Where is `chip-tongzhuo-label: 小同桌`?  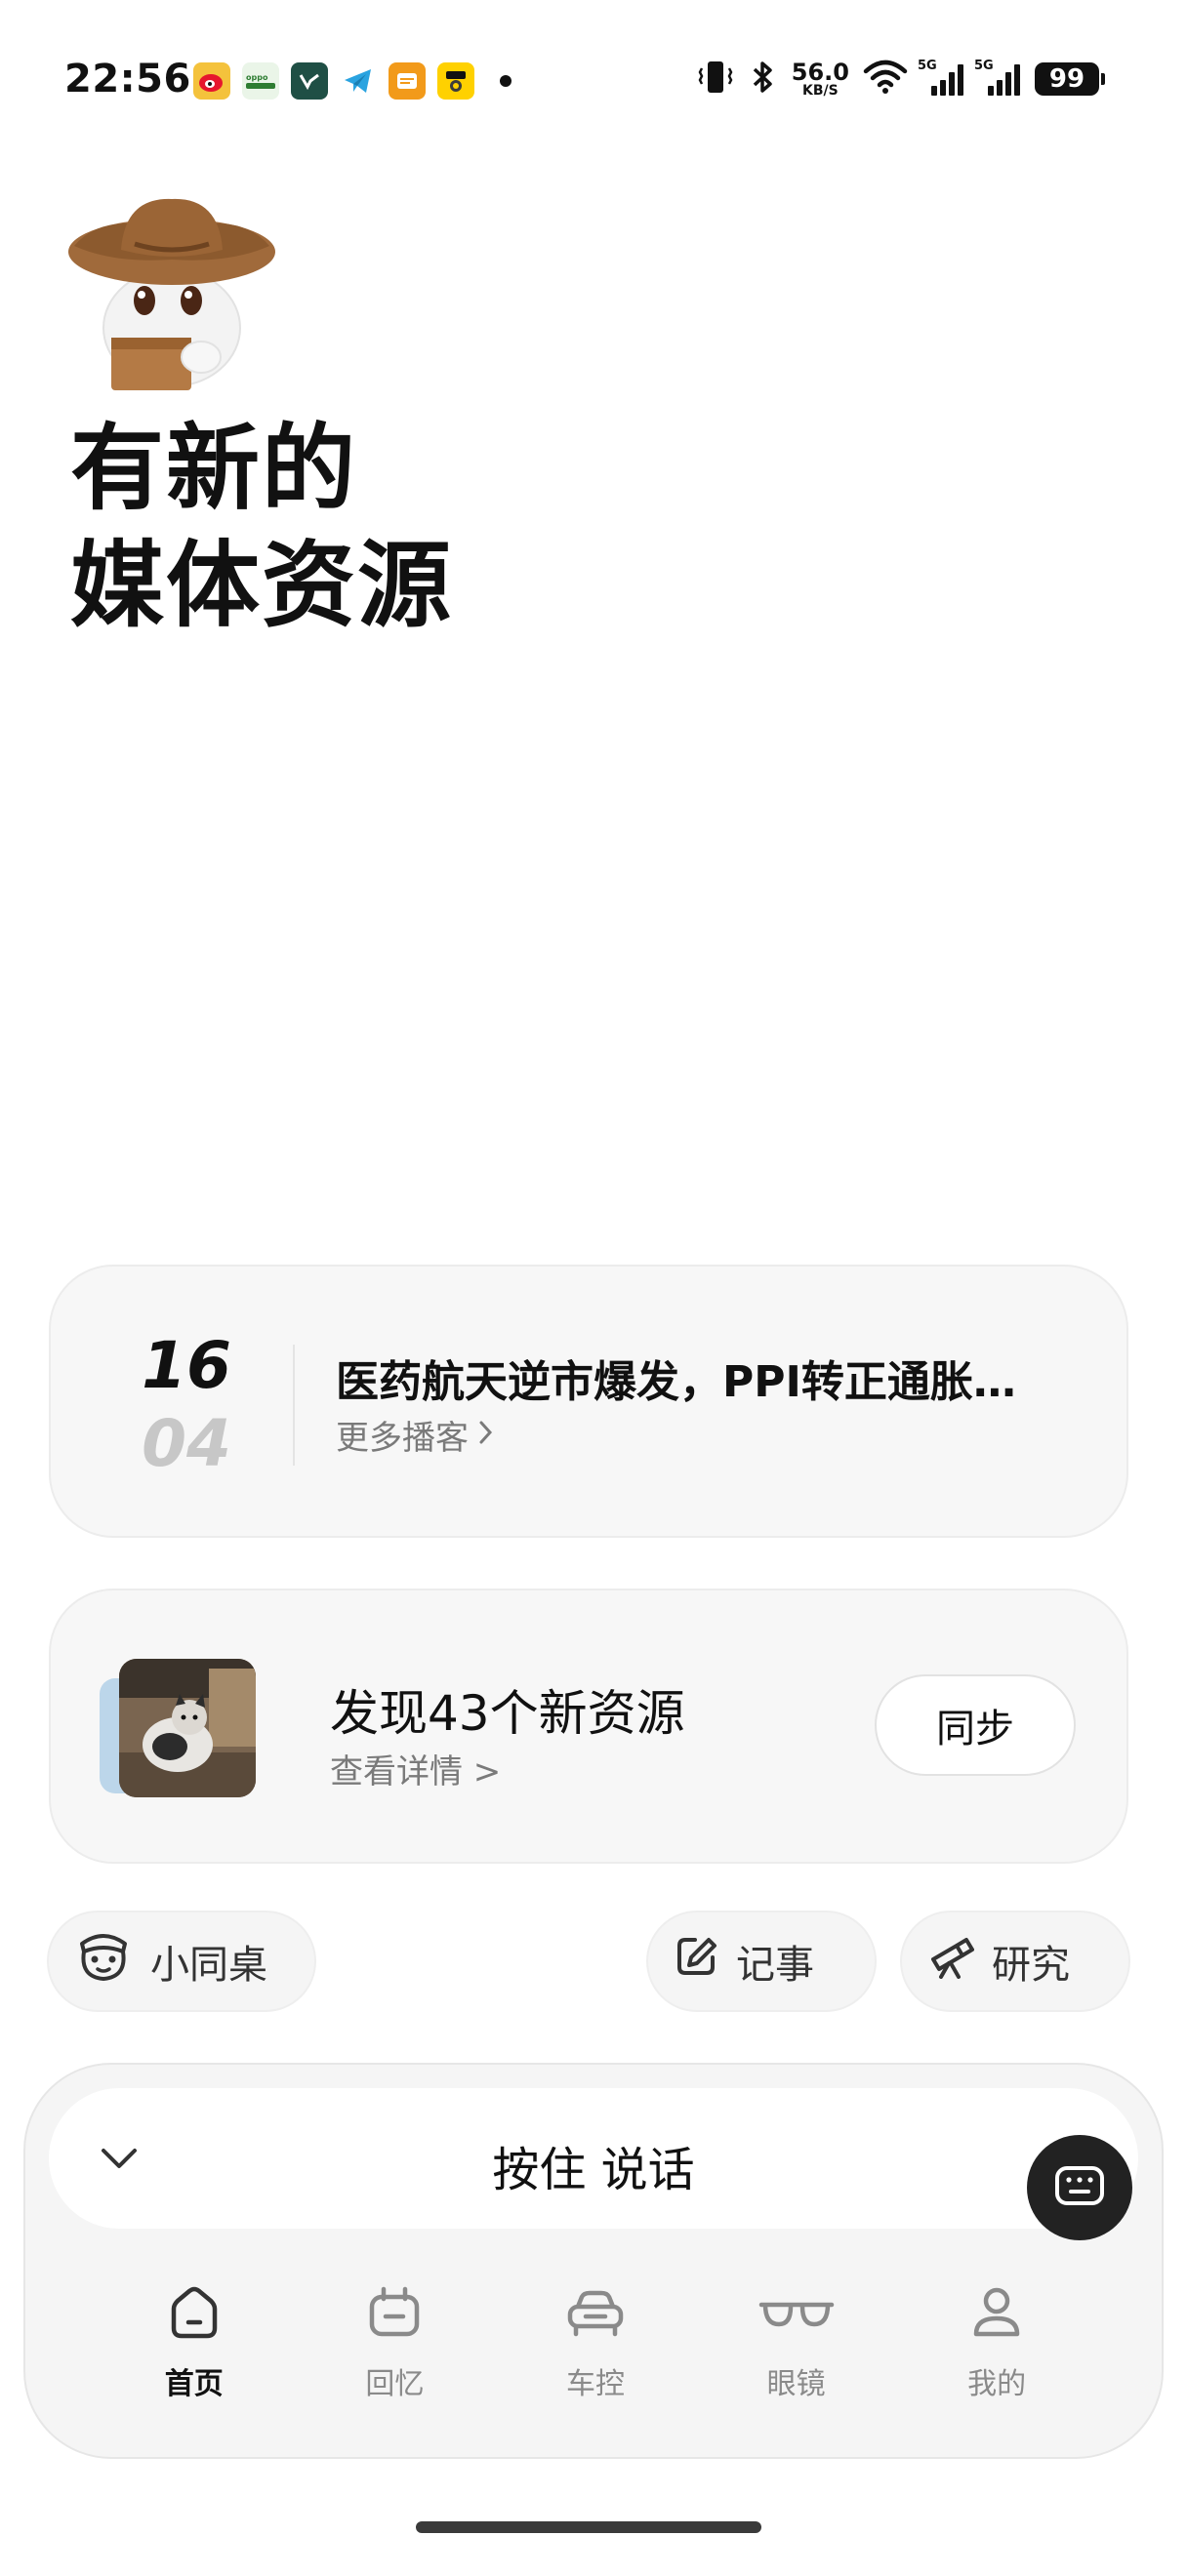 chip-tongzhuo-label: 小同桌 is located at coordinates (208, 1965).